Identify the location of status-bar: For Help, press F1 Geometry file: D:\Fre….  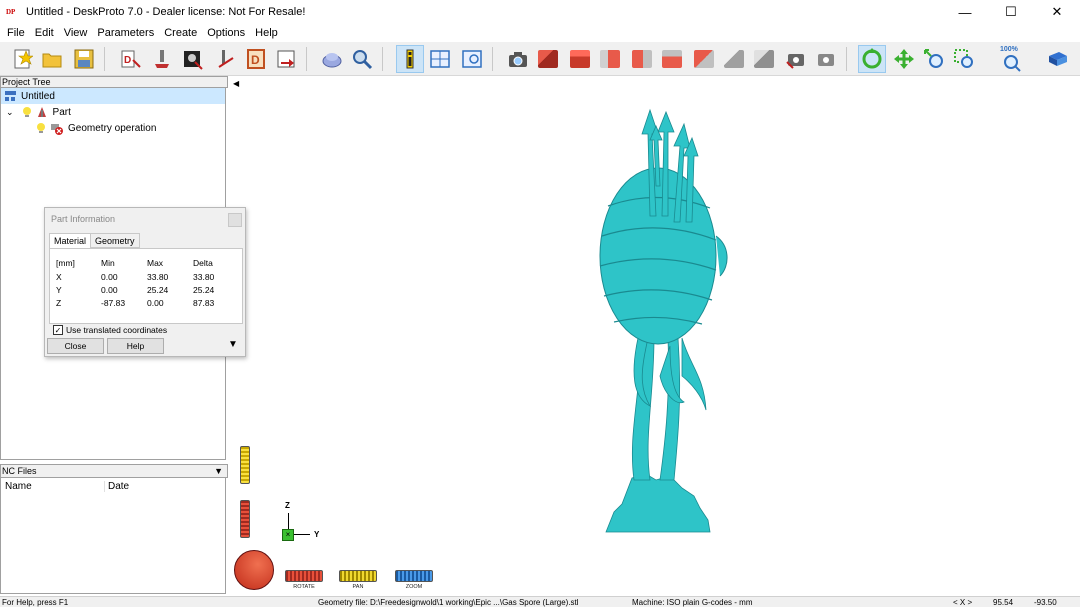
(540, 601).